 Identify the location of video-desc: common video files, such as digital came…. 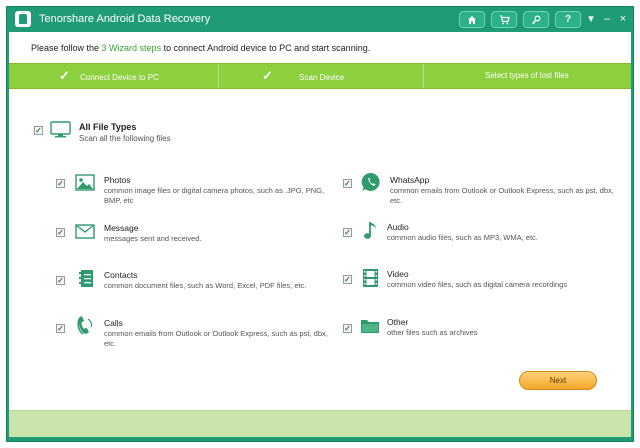
(477, 284).